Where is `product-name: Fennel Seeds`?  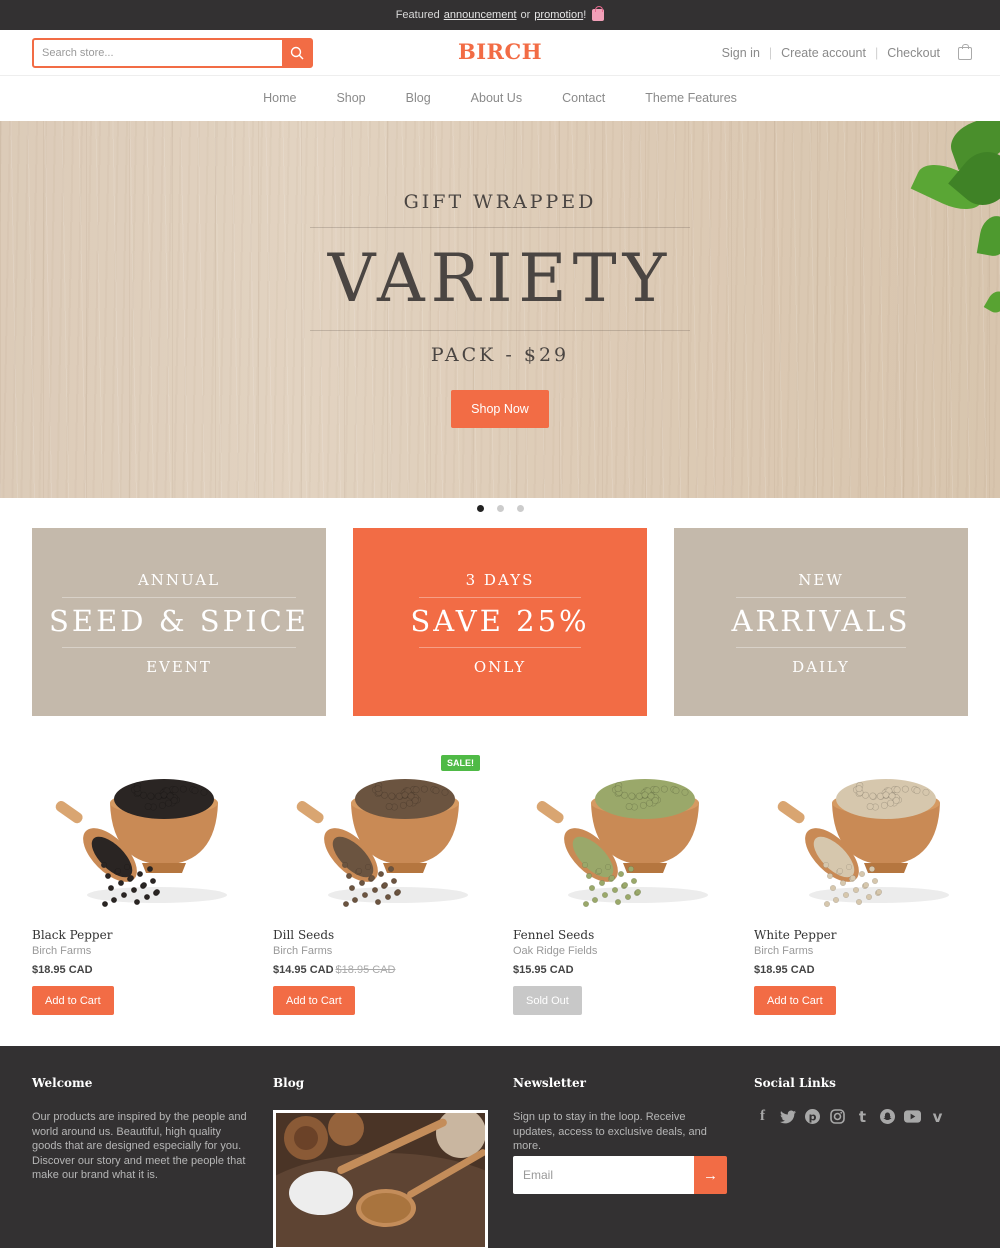
product-name: Fennel Seeds is located at coordinates (553, 935).